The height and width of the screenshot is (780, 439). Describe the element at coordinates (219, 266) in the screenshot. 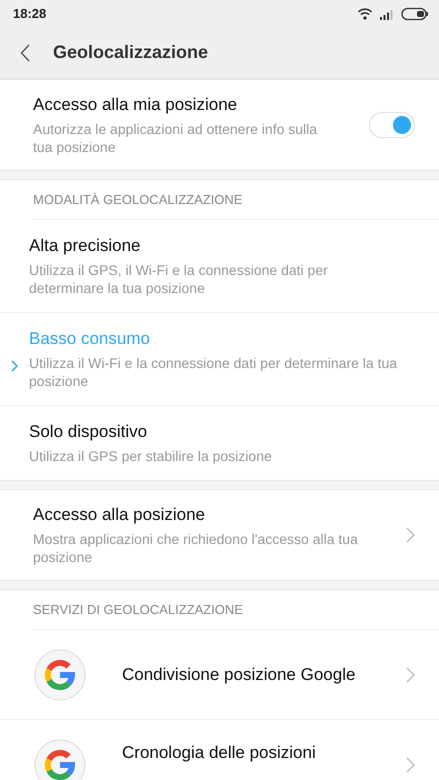

I see `mode-option: Alta precisione Utilizza il GPS, il Wi-Fi e la connessione dati per determinare la tua posizione` at that location.